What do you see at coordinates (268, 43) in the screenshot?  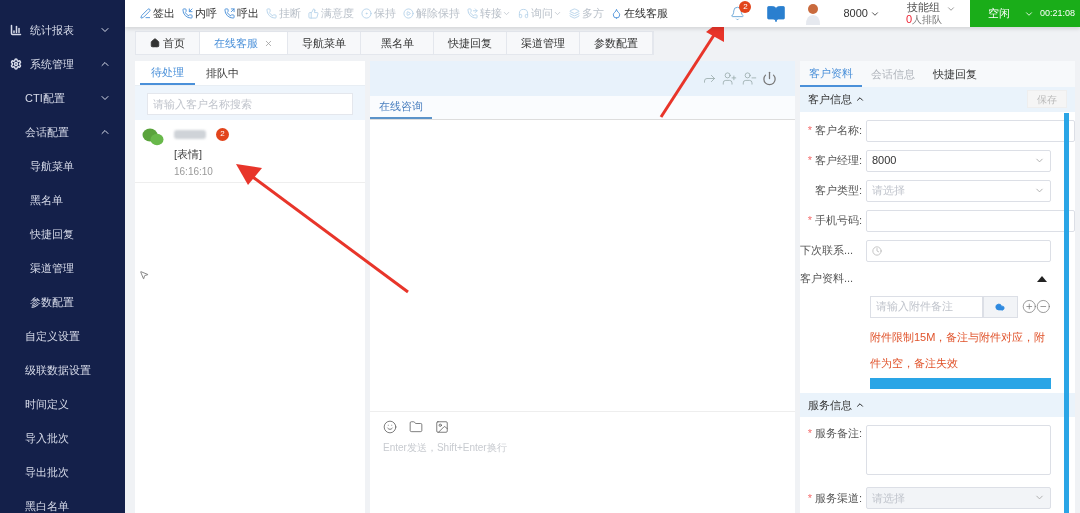 I see `close-icon` at bounding box center [268, 43].